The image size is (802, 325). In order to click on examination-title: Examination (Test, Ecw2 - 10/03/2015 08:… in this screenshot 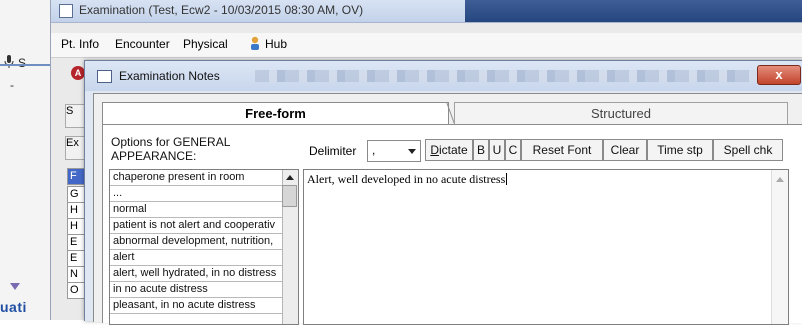, I will do `click(221, 10)`.